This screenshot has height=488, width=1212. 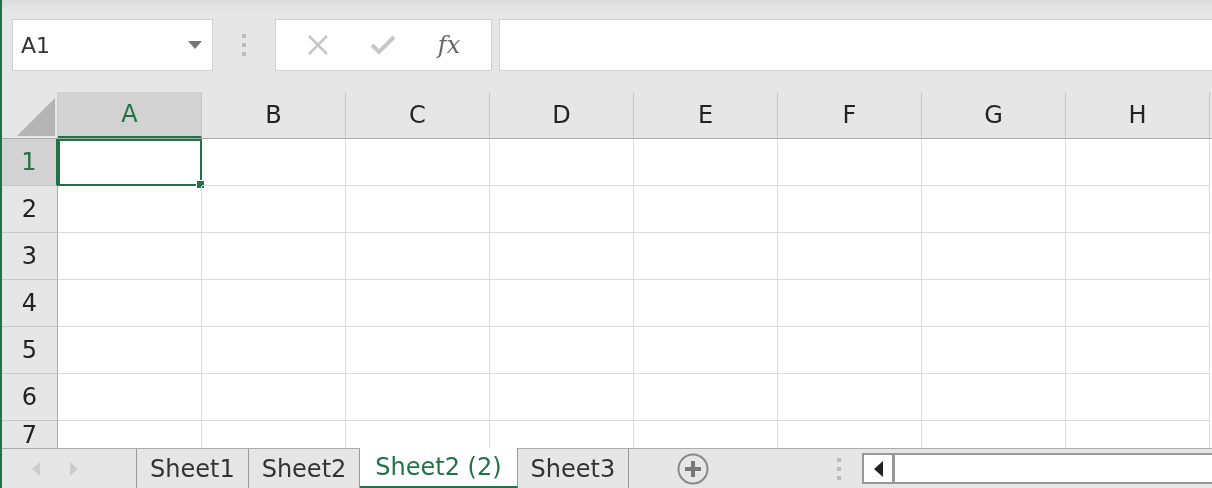 What do you see at coordinates (878, 468) in the screenshot?
I see `left-arrow-icon` at bounding box center [878, 468].